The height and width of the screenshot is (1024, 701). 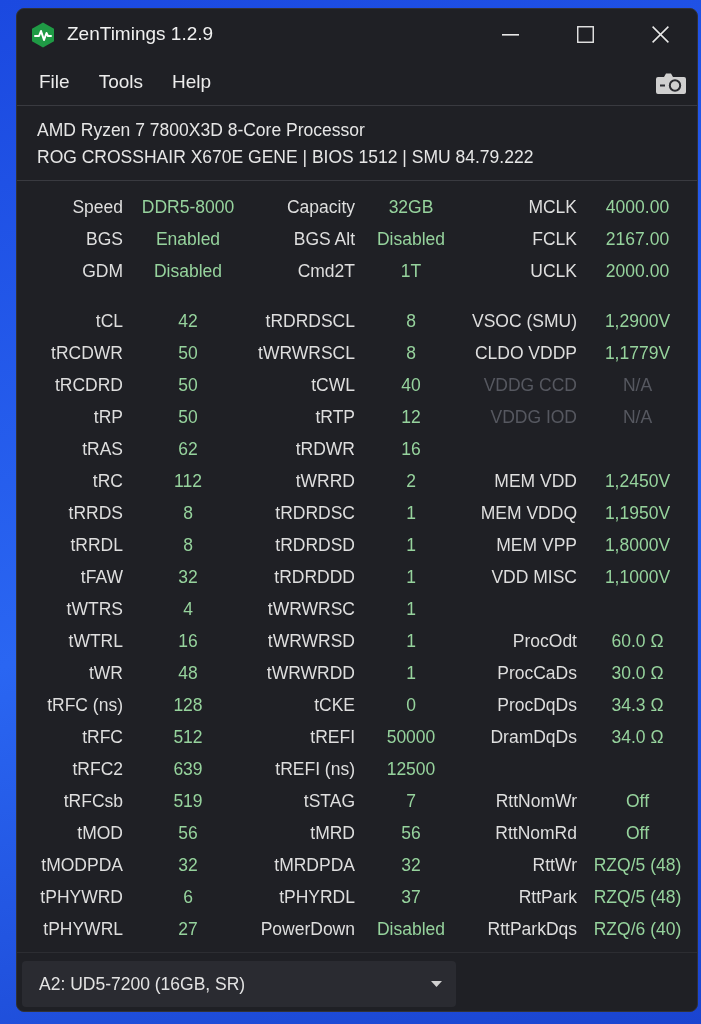 What do you see at coordinates (95, 513) in the screenshot?
I see `field-label: tRRDS` at bounding box center [95, 513].